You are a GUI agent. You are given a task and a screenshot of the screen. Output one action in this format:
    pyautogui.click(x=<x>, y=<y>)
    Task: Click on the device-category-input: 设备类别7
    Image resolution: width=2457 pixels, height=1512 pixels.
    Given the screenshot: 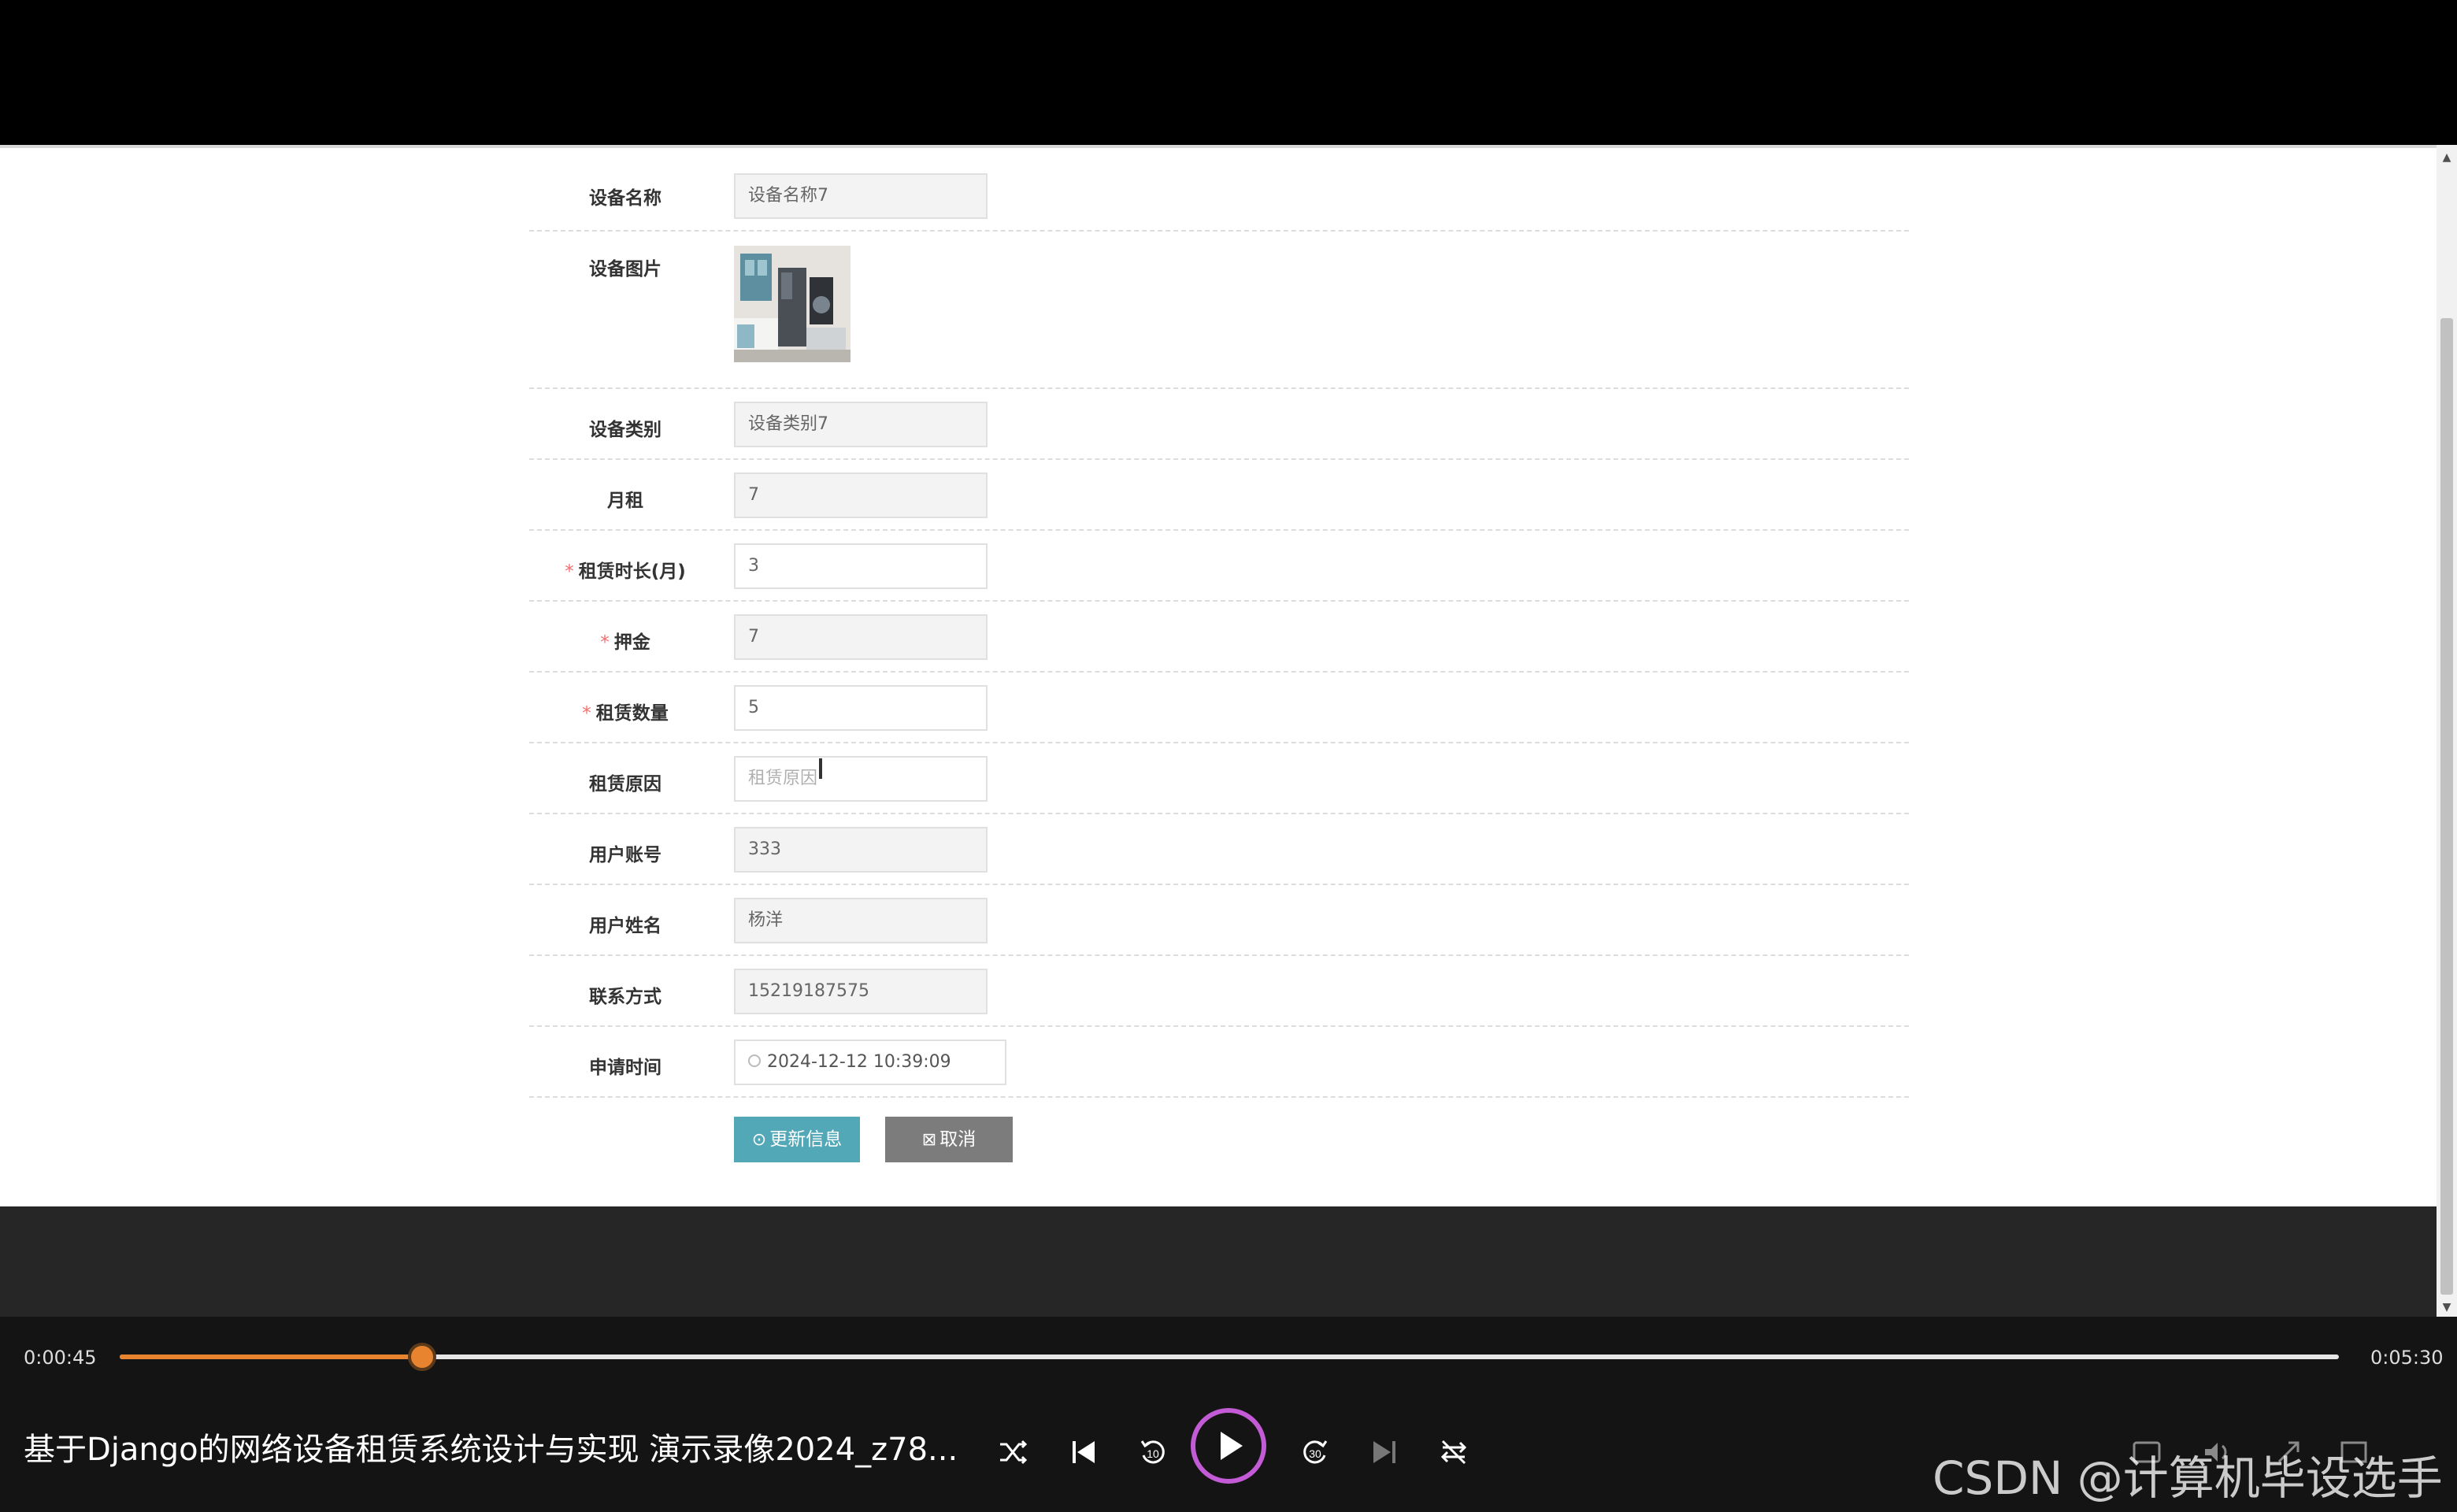 What is the action you would take?
    pyautogui.click(x=861, y=424)
    